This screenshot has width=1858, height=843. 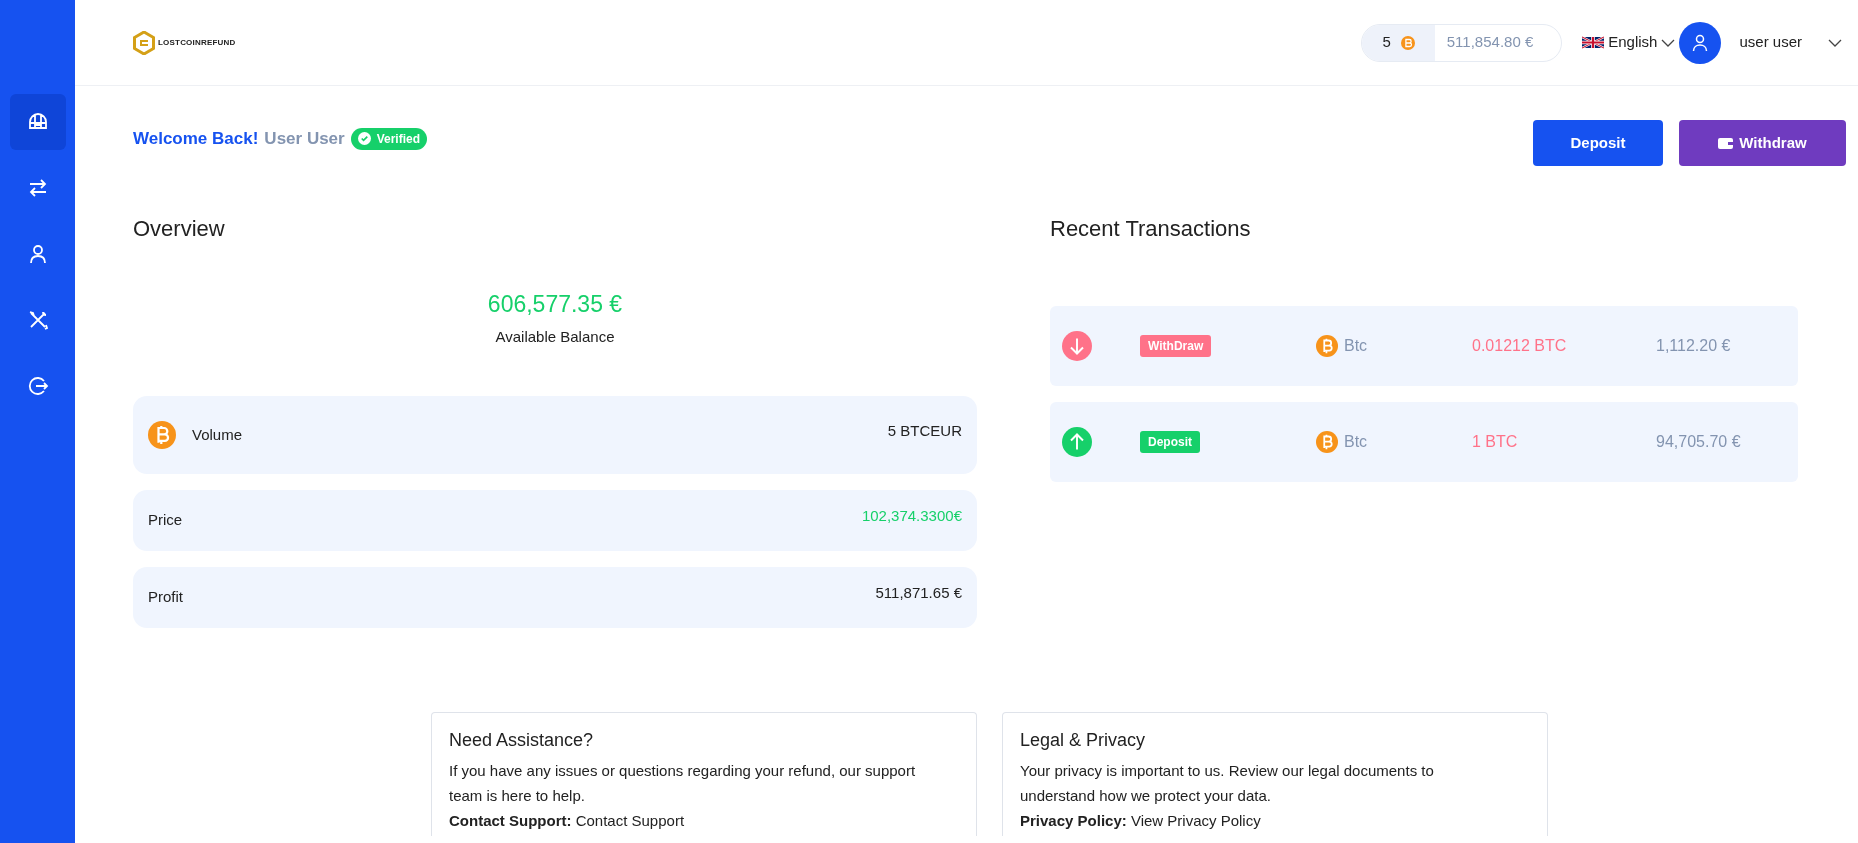 What do you see at coordinates (555, 336) in the screenshot?
I see `balance-label: Available Balance` at bounding box center [555, 336].